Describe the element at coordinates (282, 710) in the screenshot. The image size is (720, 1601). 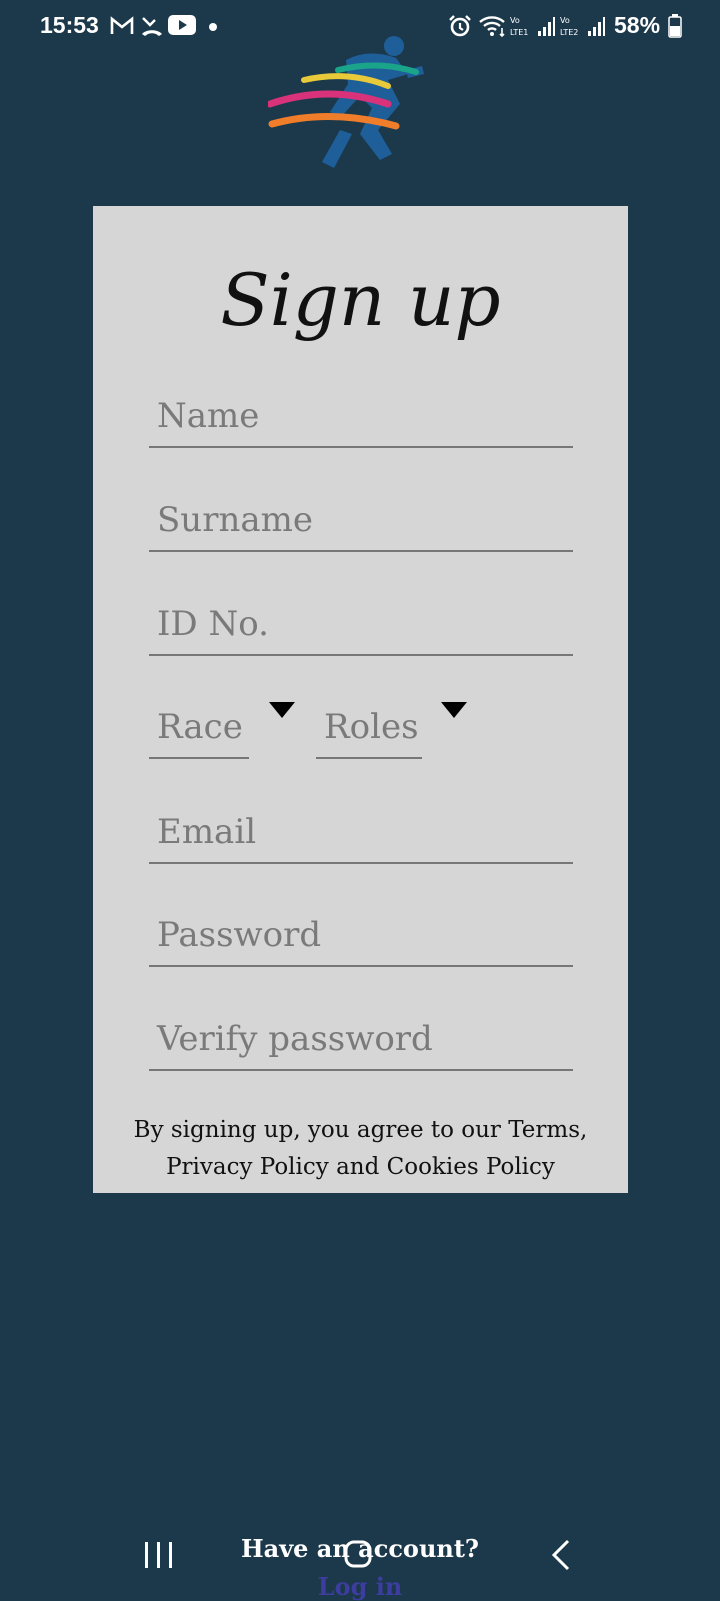
I see `race-dropdown-arrow-icon` at that location.